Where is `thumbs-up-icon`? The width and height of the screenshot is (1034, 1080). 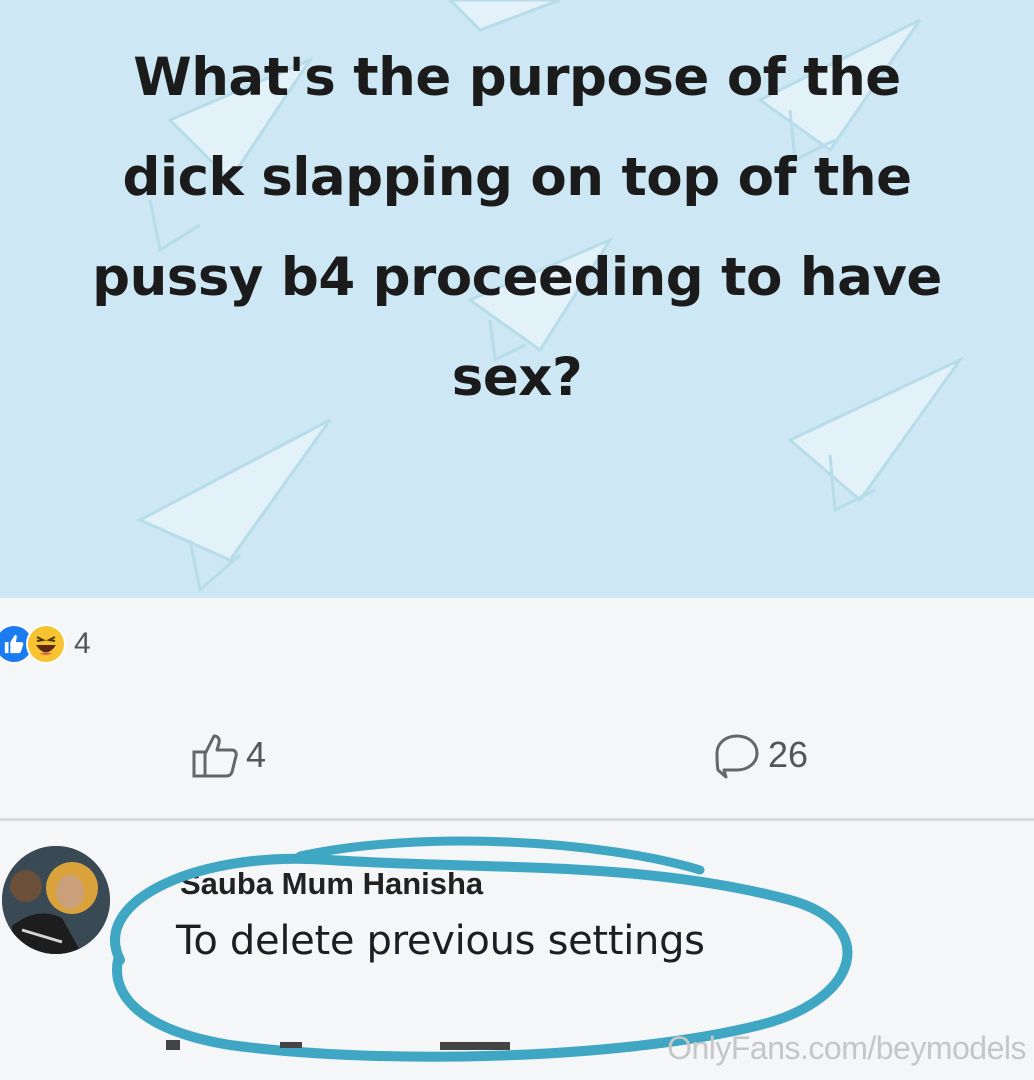 thumbs-up-icon is located at coordinates (215, 756).